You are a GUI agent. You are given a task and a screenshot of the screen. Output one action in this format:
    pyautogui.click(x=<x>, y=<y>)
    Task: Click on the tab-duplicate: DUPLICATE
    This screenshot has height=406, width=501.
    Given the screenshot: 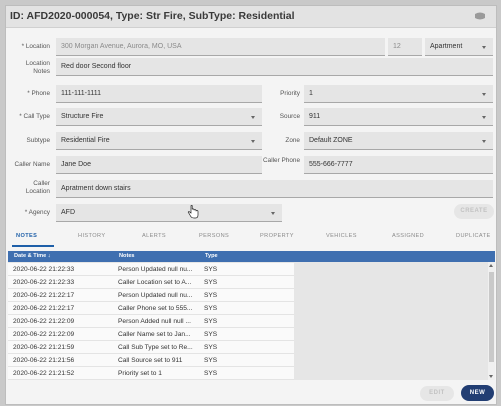 What is the action you would take?
    pyautogui.click(x=473, y=236)
    